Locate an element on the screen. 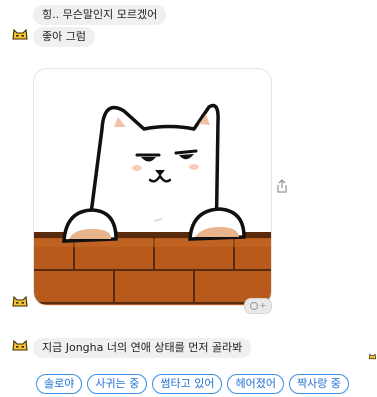 This screenshot has width=377, height=397. message-bubble: 지금 Jongha 너의 연애 상태를 먼저 골라봐 is located at coordinates (142, 348).